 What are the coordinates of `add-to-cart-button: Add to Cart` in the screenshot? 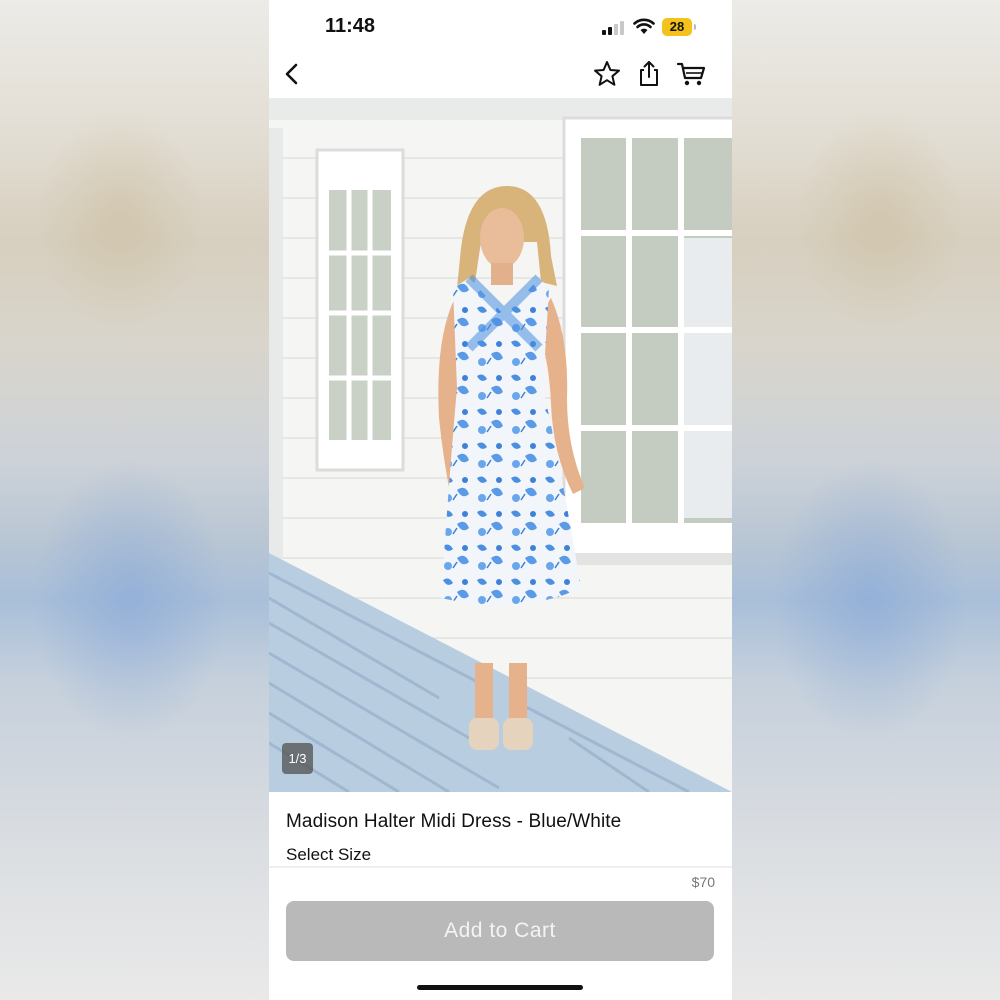 It's located at (500, 931).